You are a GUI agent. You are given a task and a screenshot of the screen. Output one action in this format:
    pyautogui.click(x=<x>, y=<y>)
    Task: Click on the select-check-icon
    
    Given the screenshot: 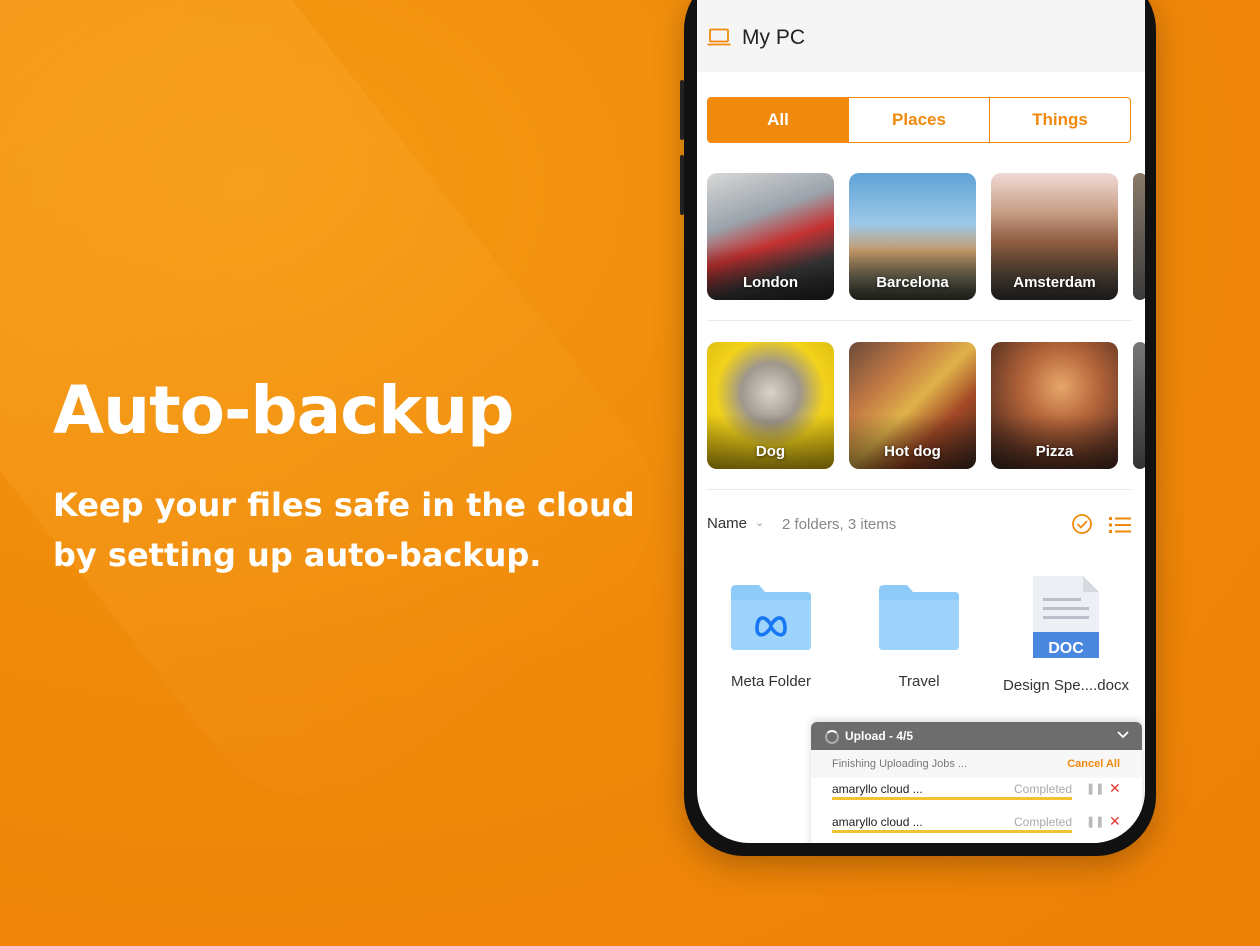 What is the action you would take?
    pyautogui.click(x=1082, y=524)
    